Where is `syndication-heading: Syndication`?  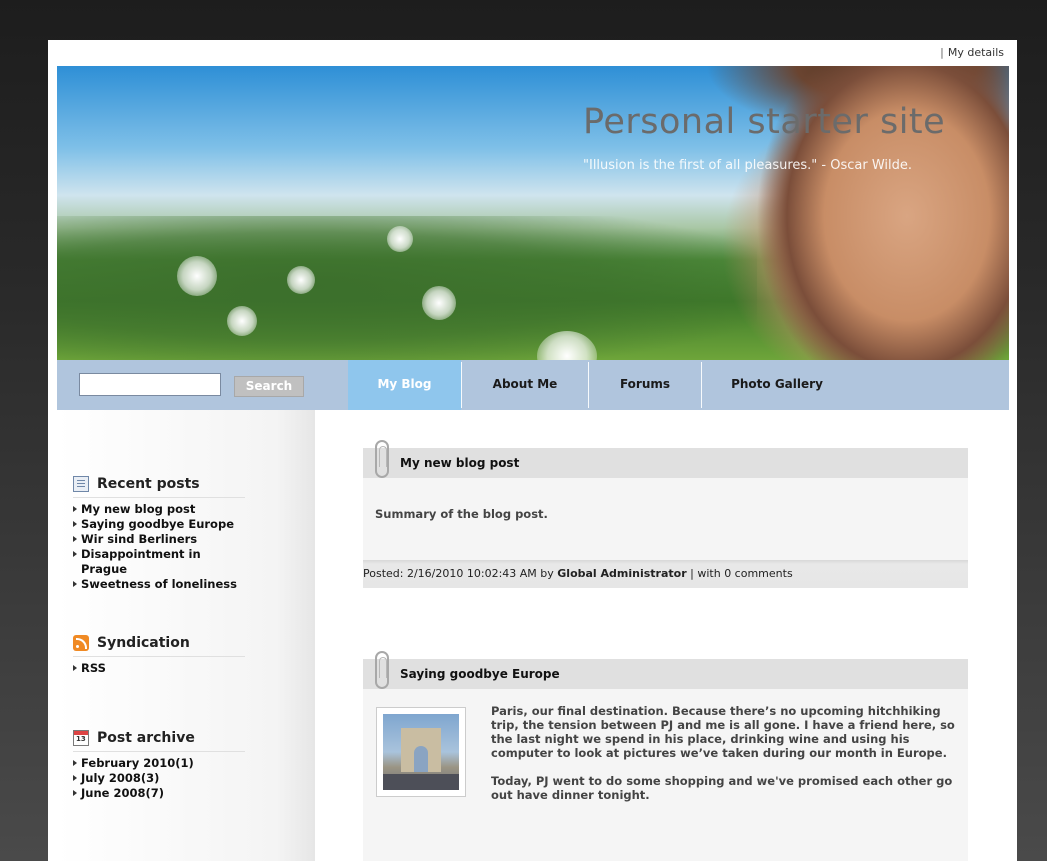 syndication-heading: Syndication is located at coordinates (159, 646).